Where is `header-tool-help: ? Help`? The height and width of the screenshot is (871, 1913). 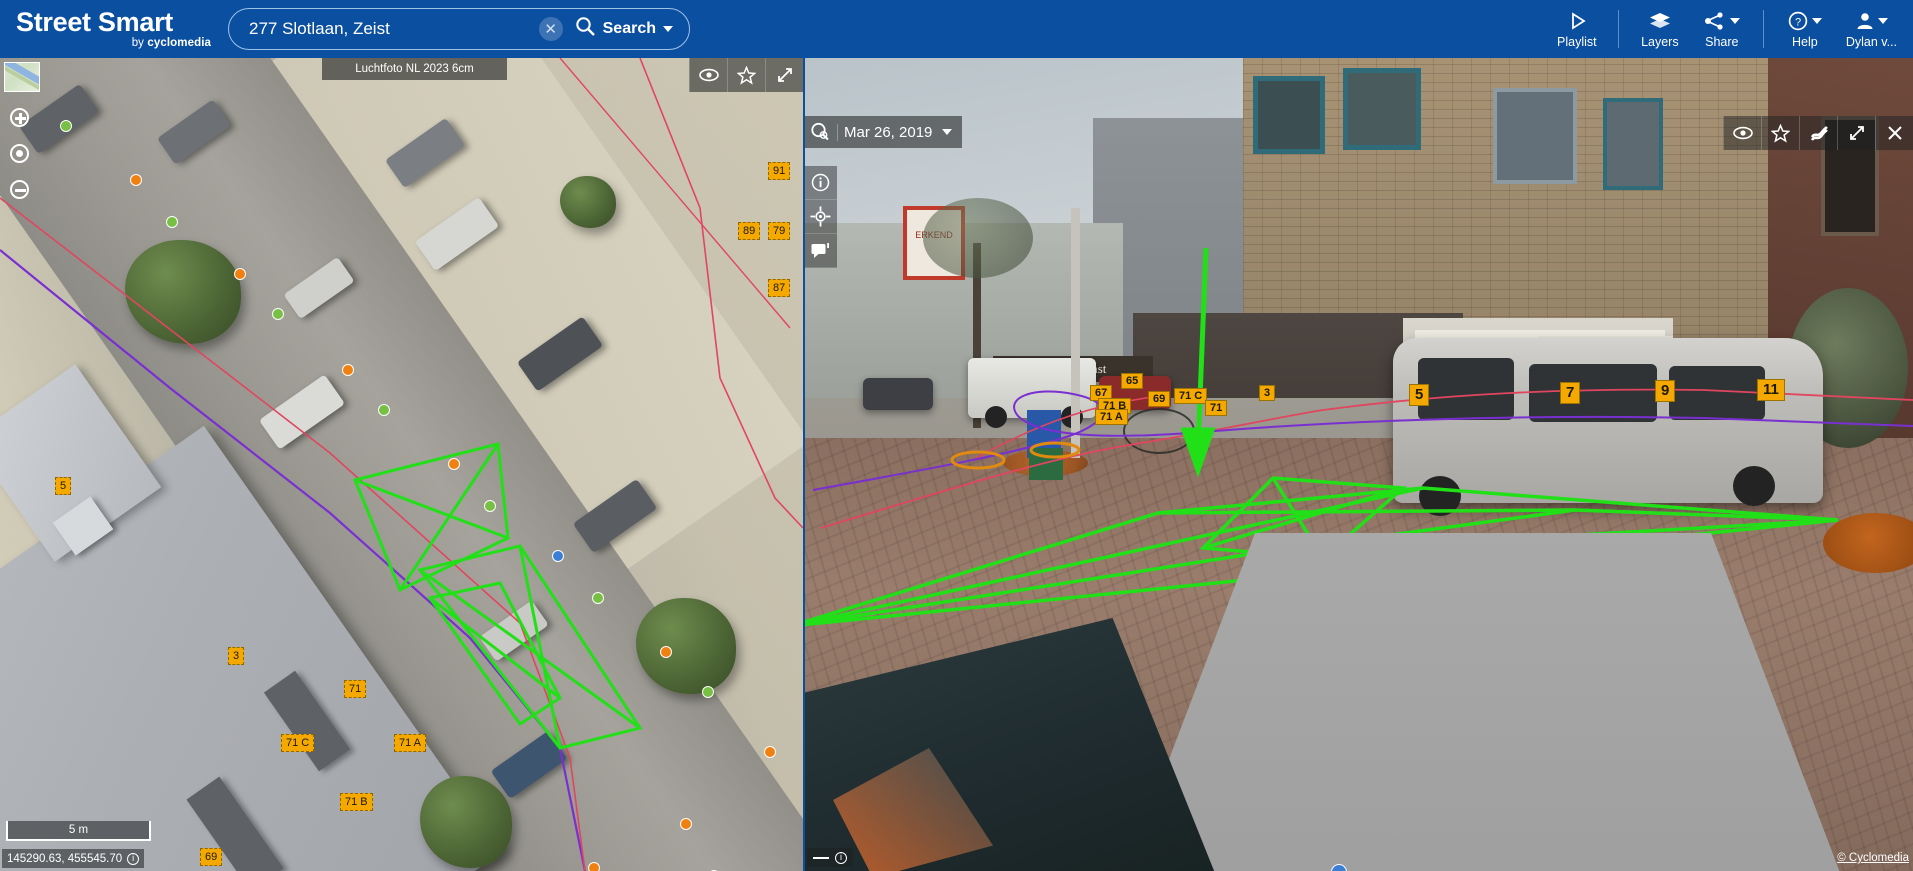
header-tool-help: ? Help is located at coordinates (1805, 29).